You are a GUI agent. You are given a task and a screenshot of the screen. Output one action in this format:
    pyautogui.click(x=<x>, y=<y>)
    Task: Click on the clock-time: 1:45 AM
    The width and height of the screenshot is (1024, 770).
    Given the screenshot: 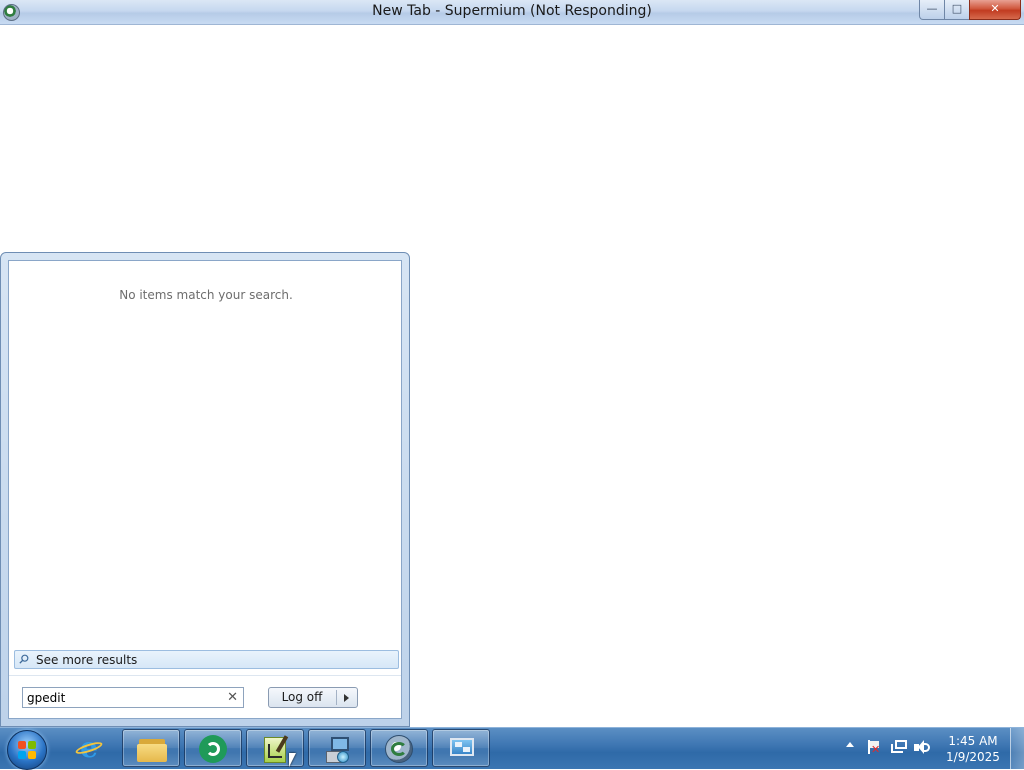 What is the action you would take?
    pyautogui.click(x=973, y=741)
    